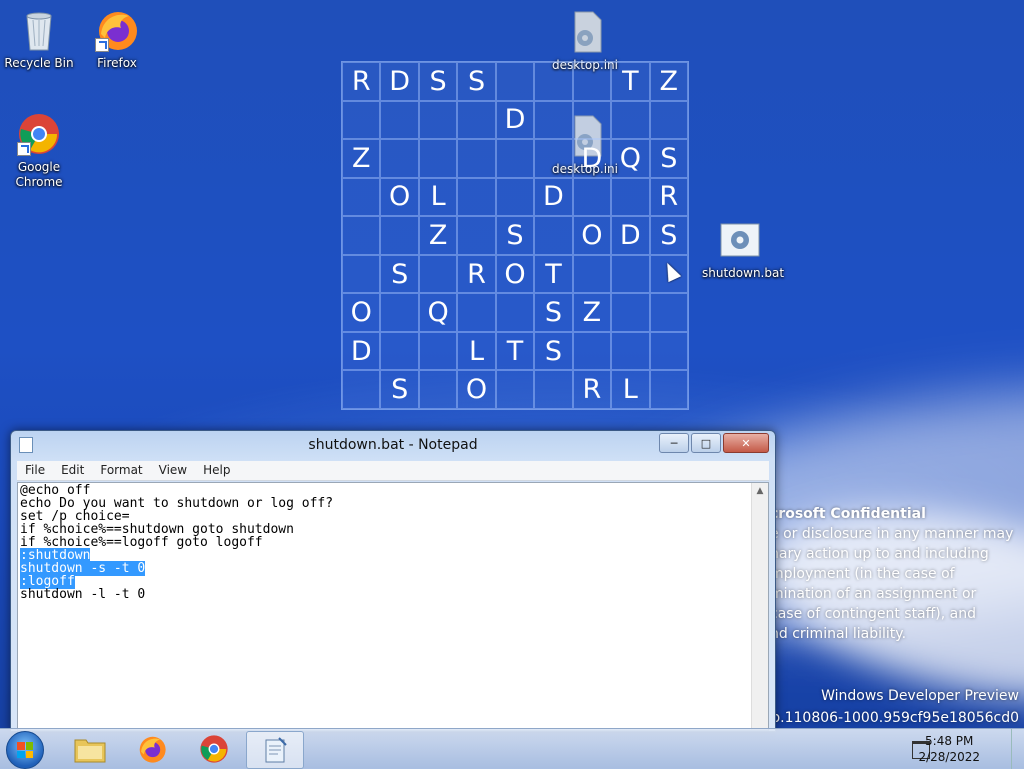 The image size is (1024, 769). What do you see at coordinates (879, 554) in the screenshot?
I see `watermark-line: nary action up to and including` at bounding box center [879, 554].